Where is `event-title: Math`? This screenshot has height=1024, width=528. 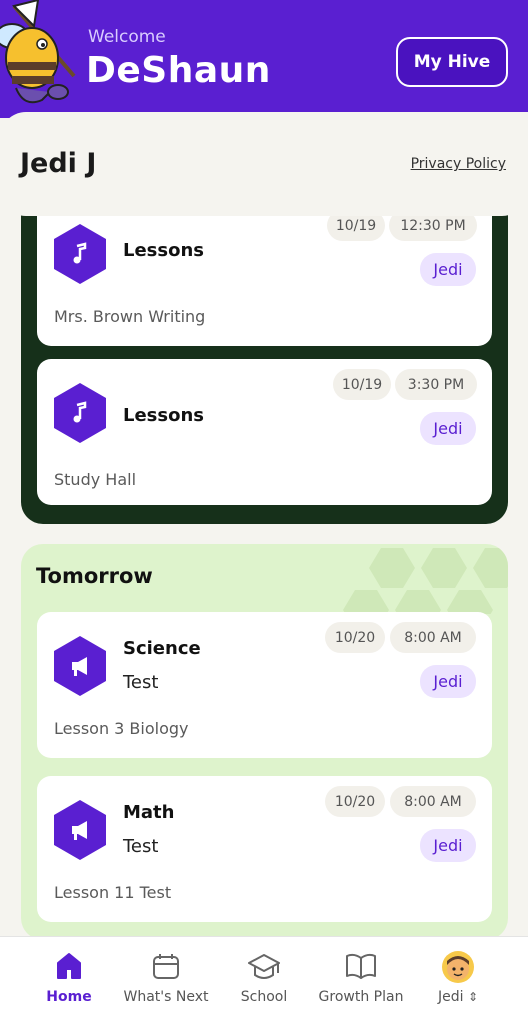 event-title: Math is located at coordinates (149, 812).